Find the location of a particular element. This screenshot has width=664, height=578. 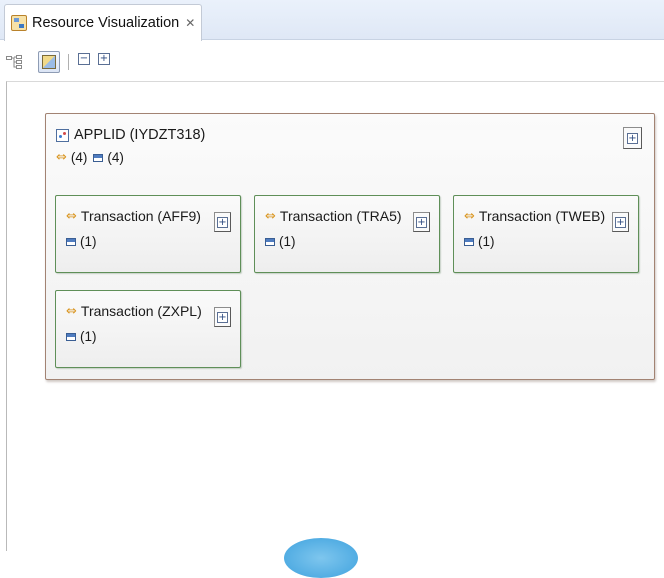

visualization-toggle-button is located at coordinates (49, 62).